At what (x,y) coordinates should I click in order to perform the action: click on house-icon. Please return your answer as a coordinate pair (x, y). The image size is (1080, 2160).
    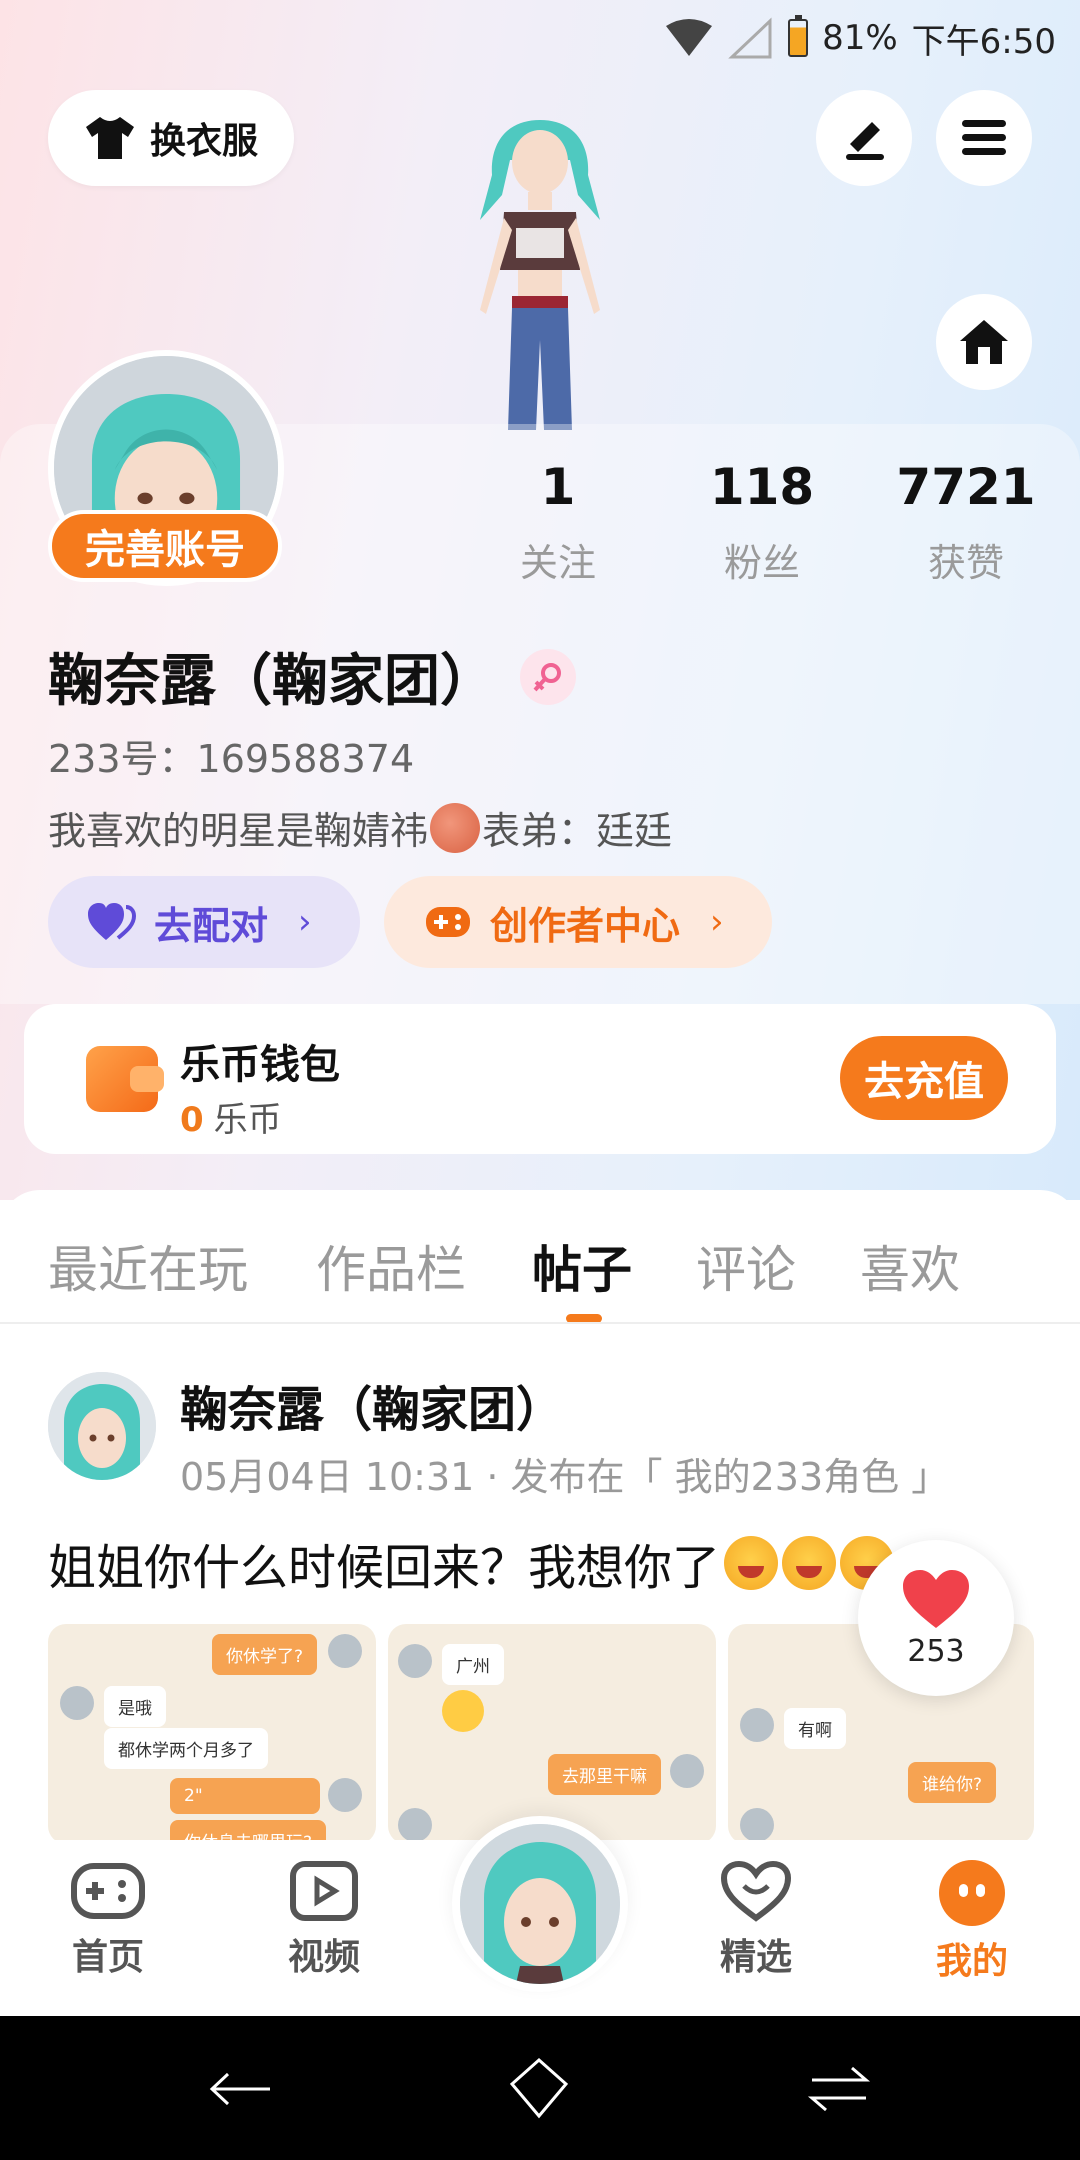
    Looking at the image, I should click on (984, 342).